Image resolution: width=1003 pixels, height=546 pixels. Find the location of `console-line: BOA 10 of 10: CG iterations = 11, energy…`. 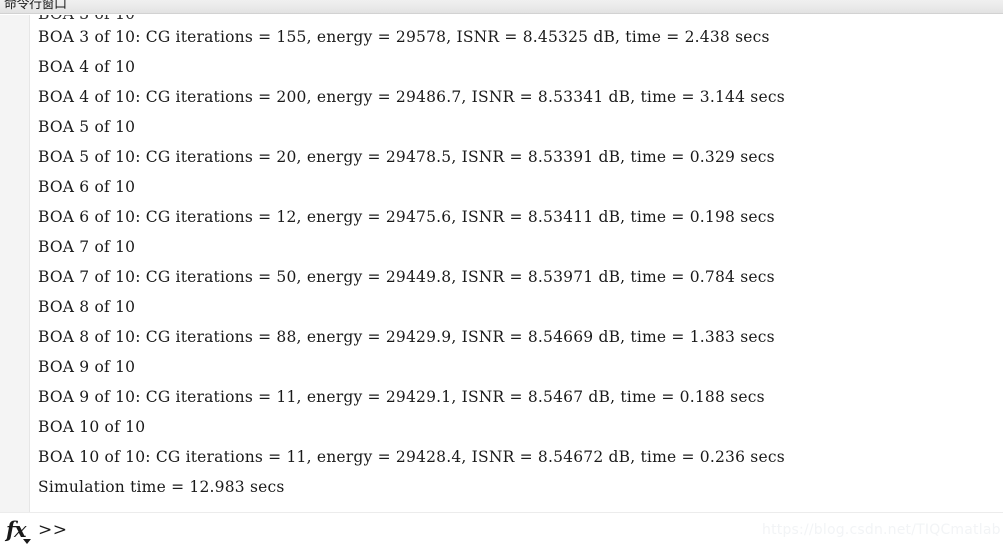

console-line: BOA 10 of 10: CG iterations = 11, energy… is located at coordinates (411, 457).